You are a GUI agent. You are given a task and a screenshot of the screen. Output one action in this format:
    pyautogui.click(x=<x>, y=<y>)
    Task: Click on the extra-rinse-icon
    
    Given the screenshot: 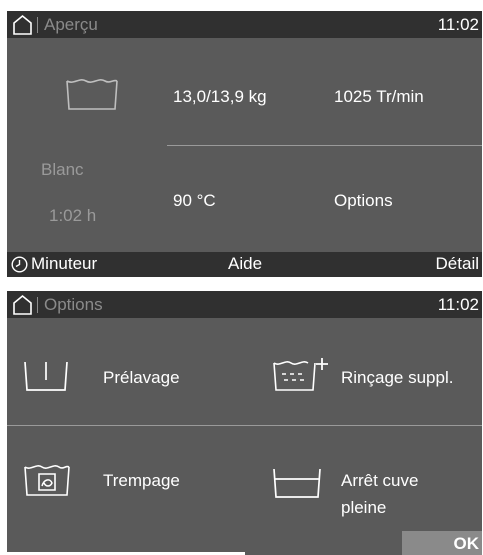 What is the action you would take?
    pyautogui.click(x=300, y=374)
    